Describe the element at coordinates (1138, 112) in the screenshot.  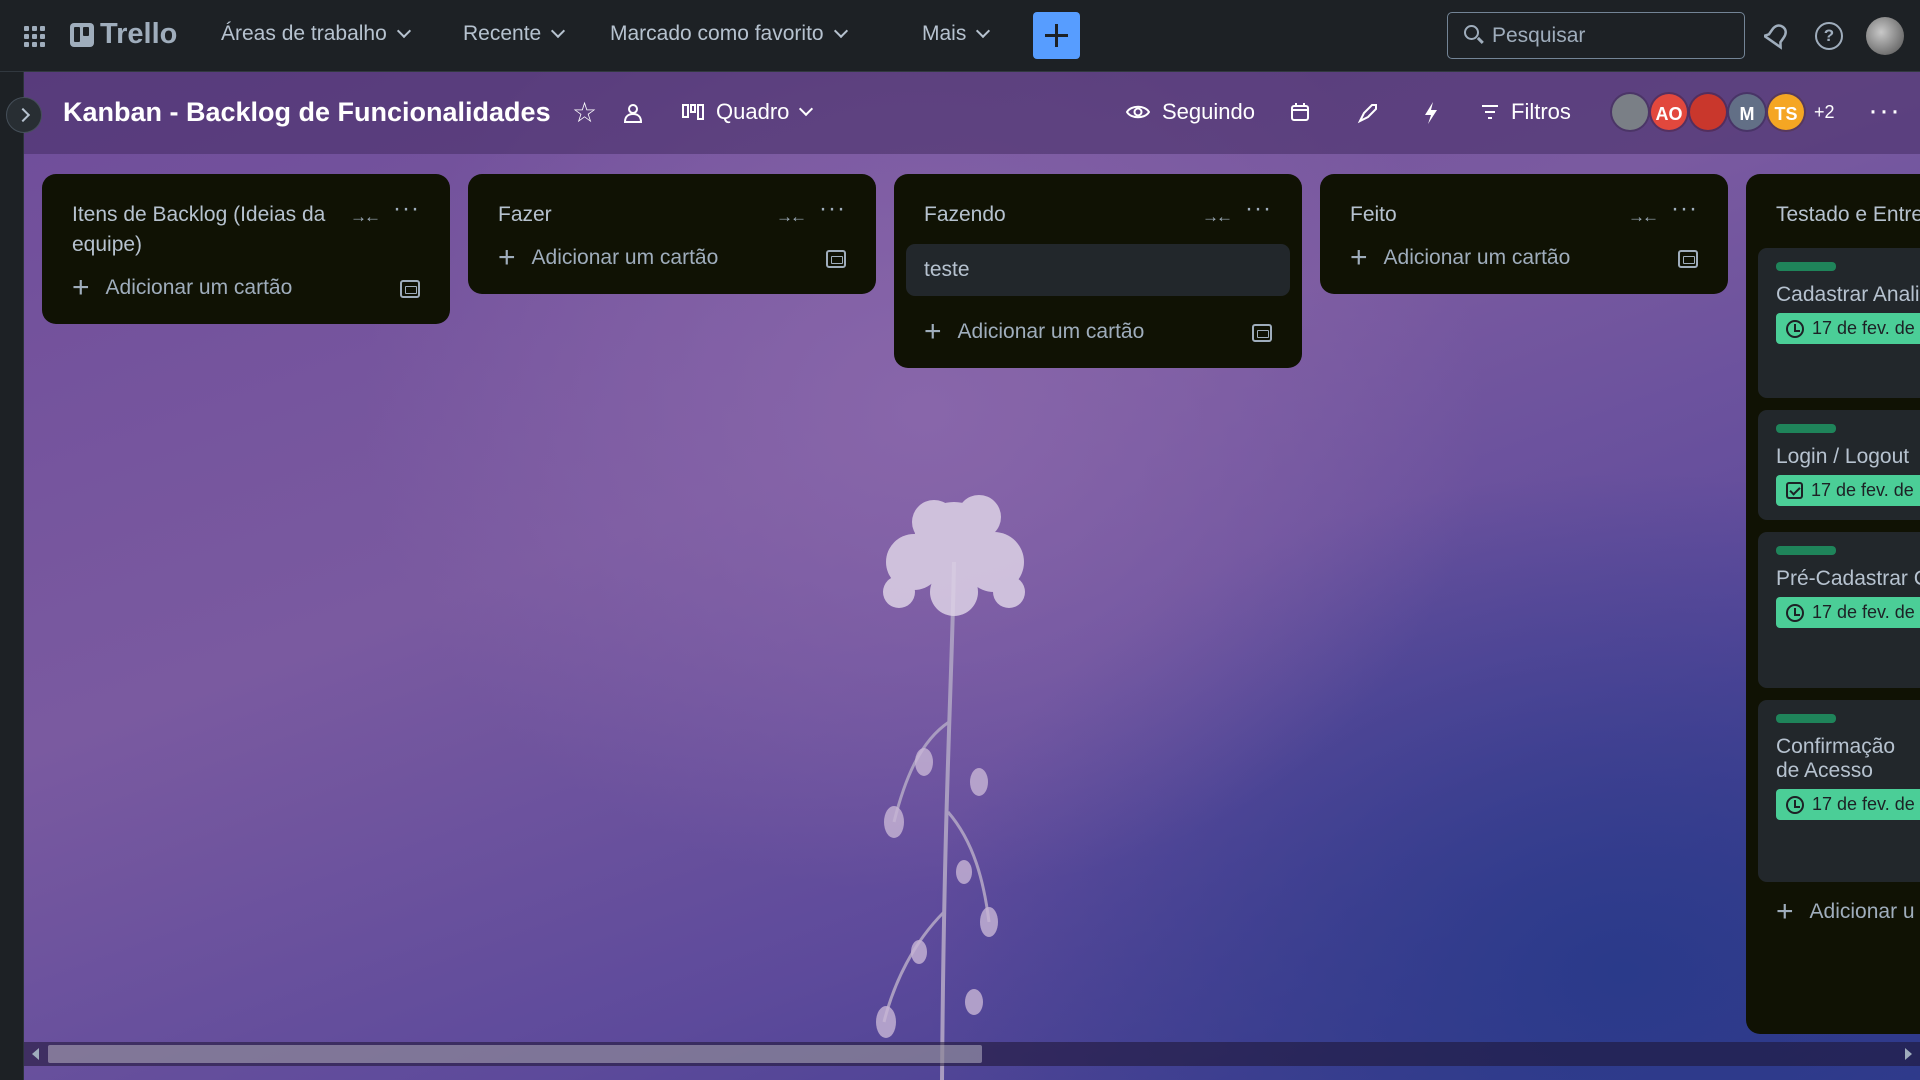
I see `eye-icon` at that location.